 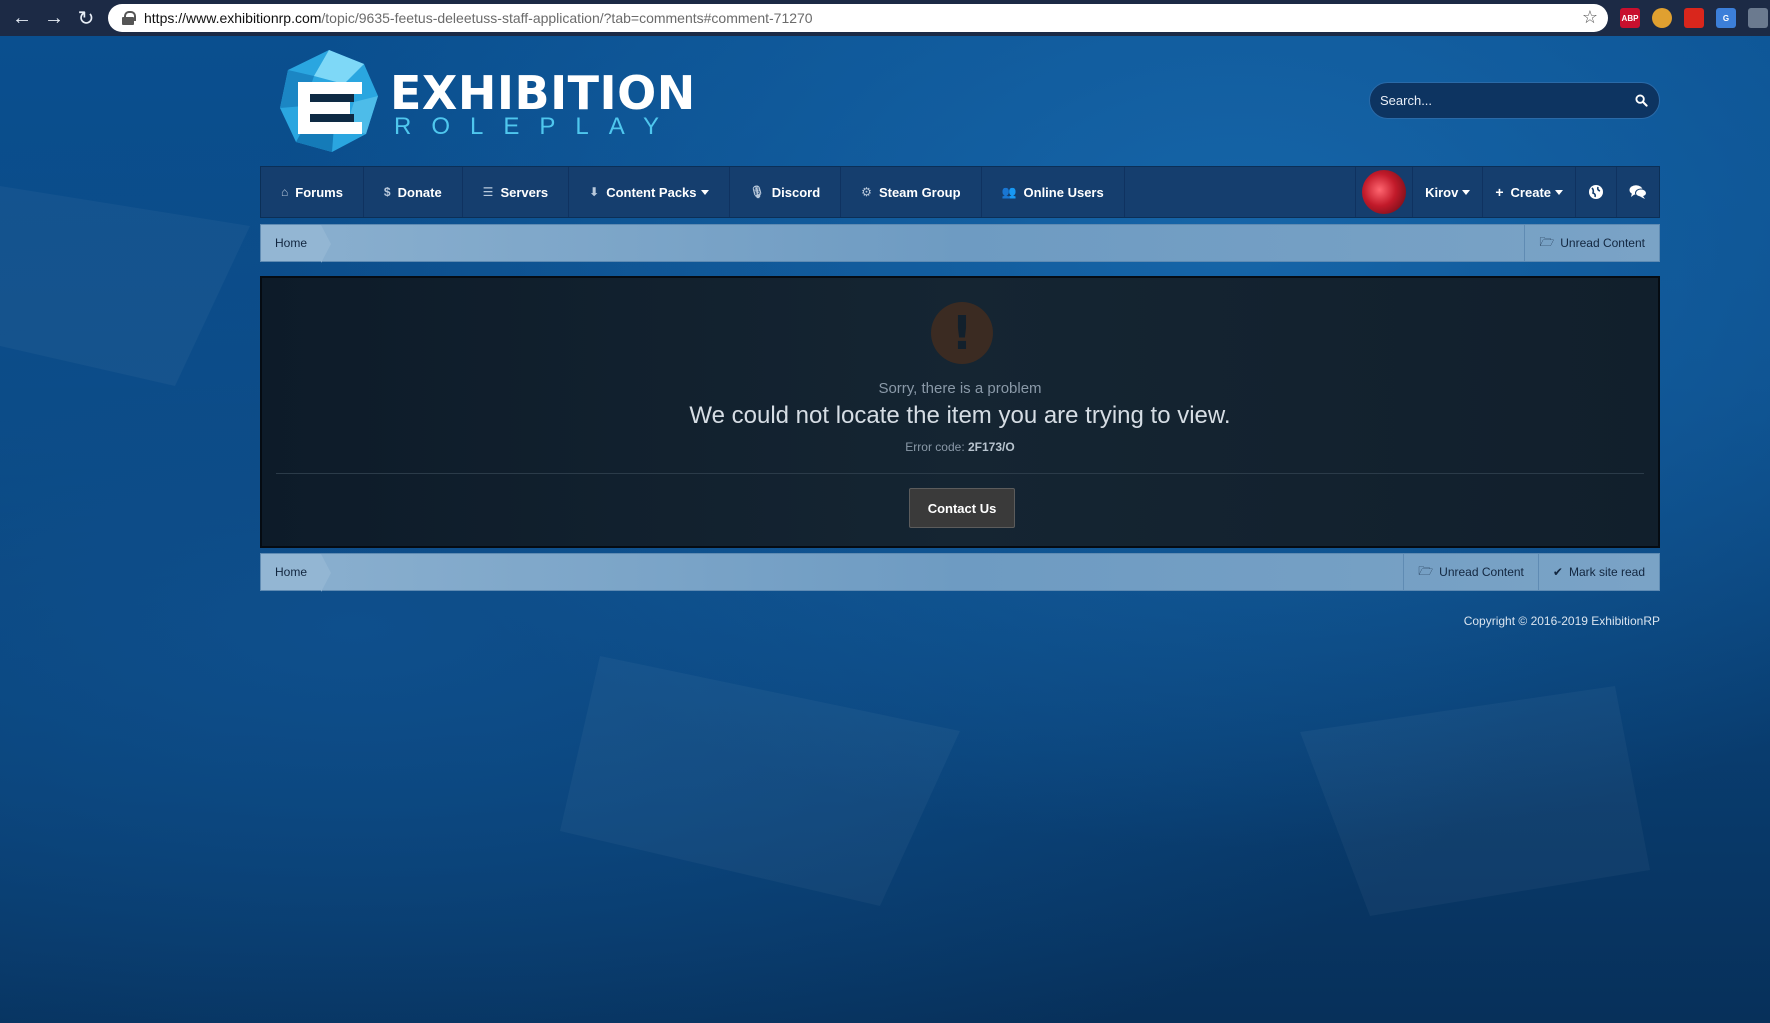 What do you see at coordinates (1606, 572) in the screenshot?
I see `mark-site-read-label: Mark site read` at bounding box center [1606, 572].